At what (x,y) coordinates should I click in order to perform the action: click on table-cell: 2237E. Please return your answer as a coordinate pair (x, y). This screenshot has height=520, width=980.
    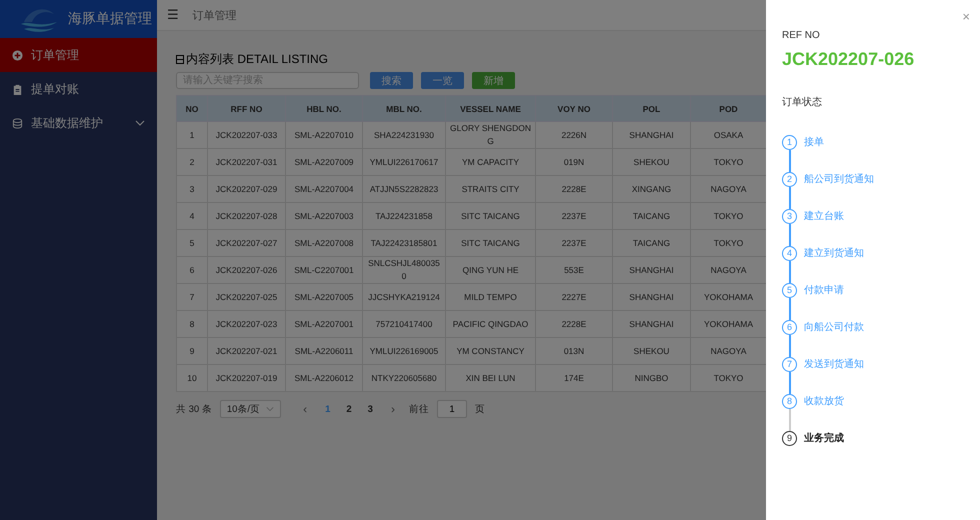
    Looking at the image, I should click on (574, 243).